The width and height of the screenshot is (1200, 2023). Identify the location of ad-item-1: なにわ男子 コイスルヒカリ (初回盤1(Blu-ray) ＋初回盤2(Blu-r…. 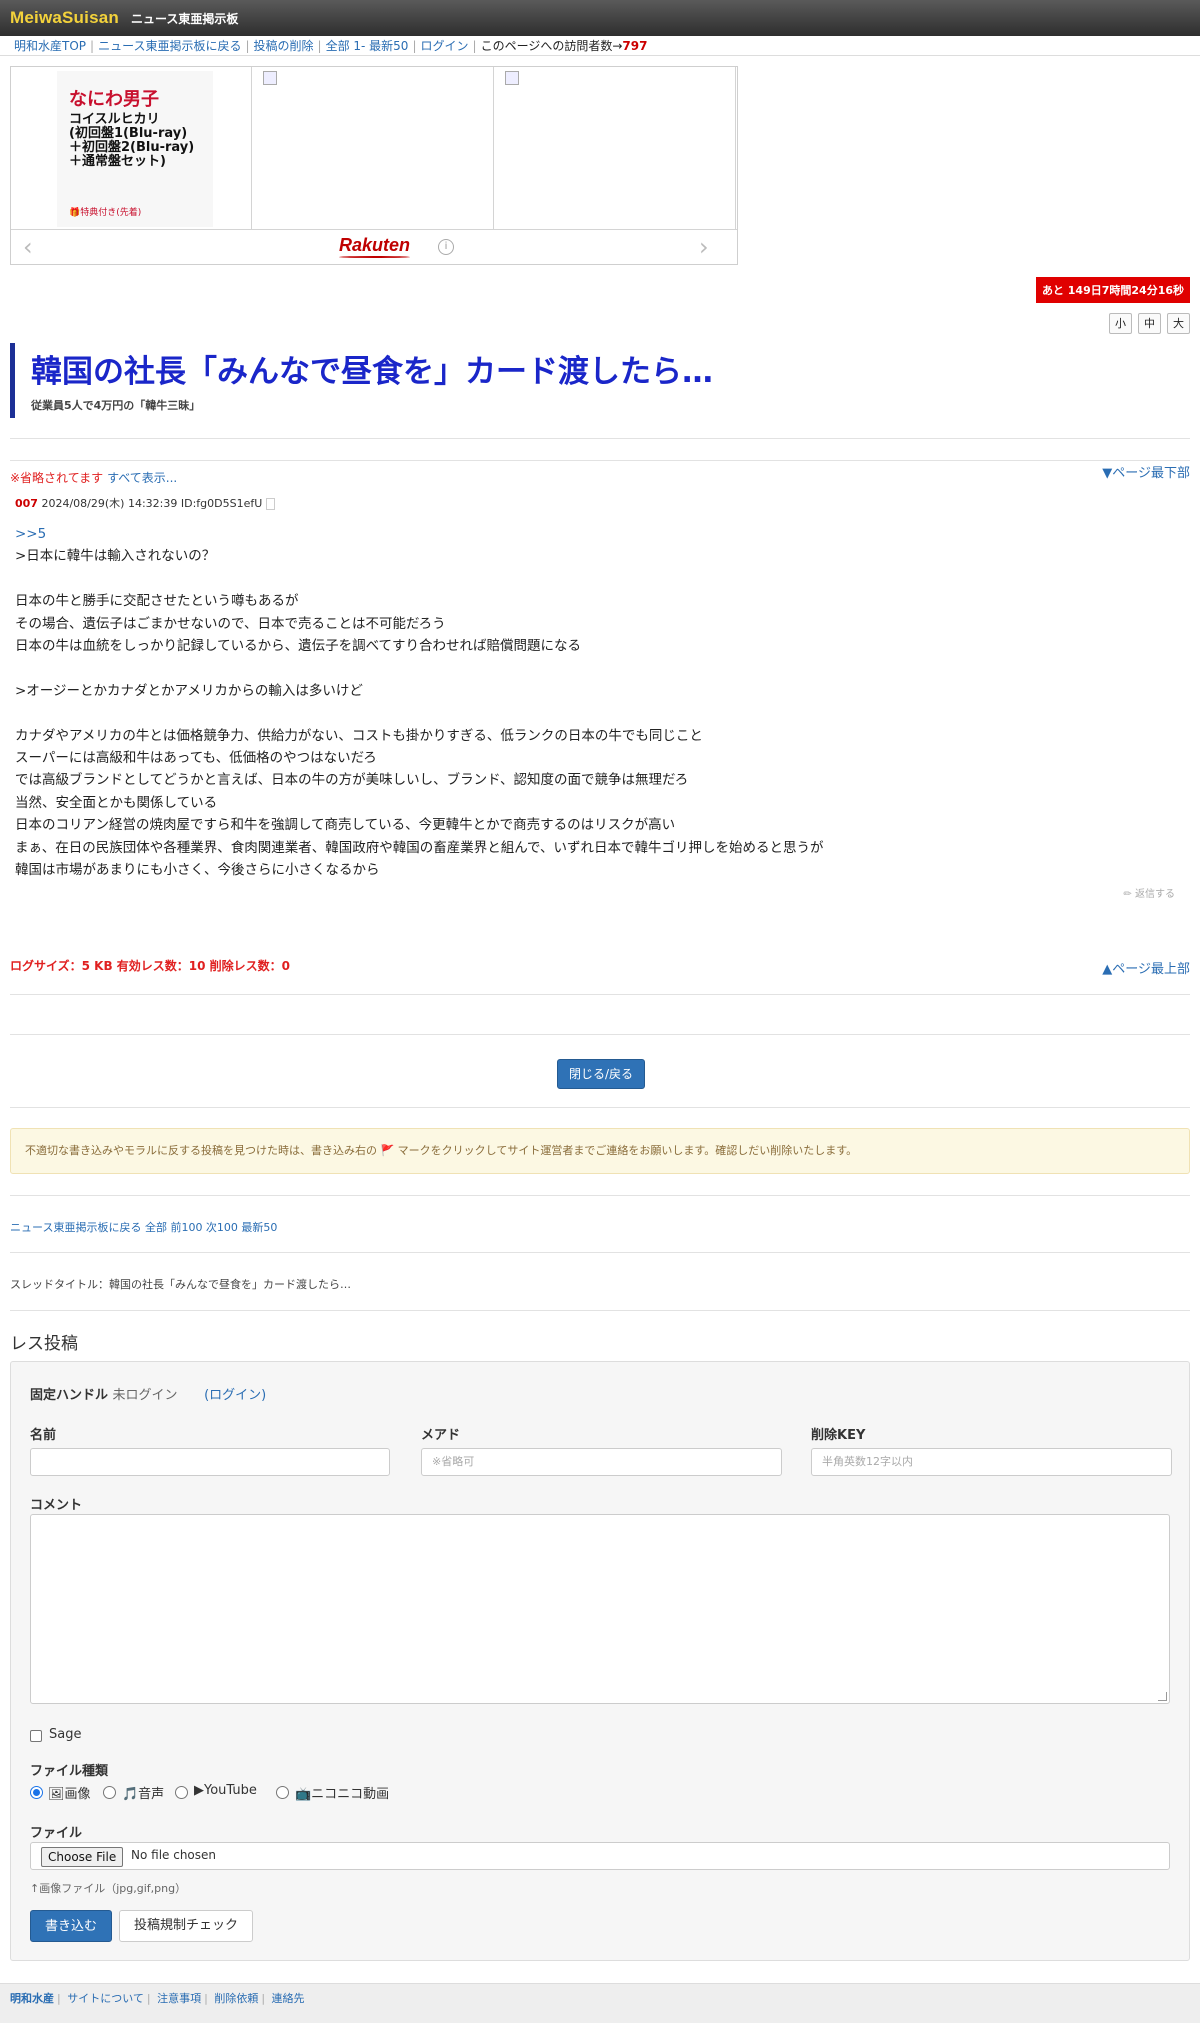
(131, 148).